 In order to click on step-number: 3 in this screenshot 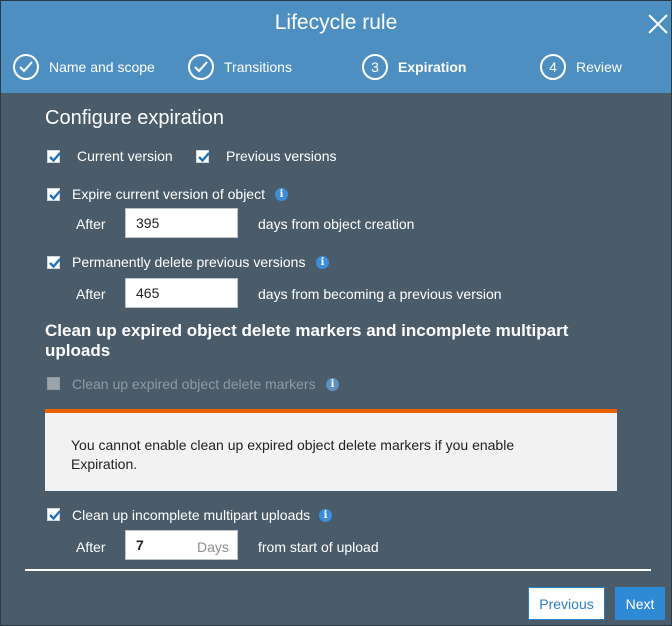, I will do `click(375, 67)`.